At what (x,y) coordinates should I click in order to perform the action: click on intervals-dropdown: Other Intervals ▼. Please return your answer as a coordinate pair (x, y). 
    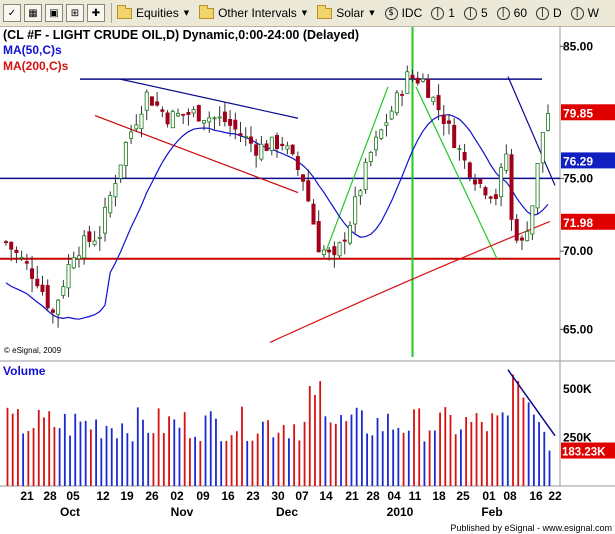
    Looking at the image, I should click on (253, 12).